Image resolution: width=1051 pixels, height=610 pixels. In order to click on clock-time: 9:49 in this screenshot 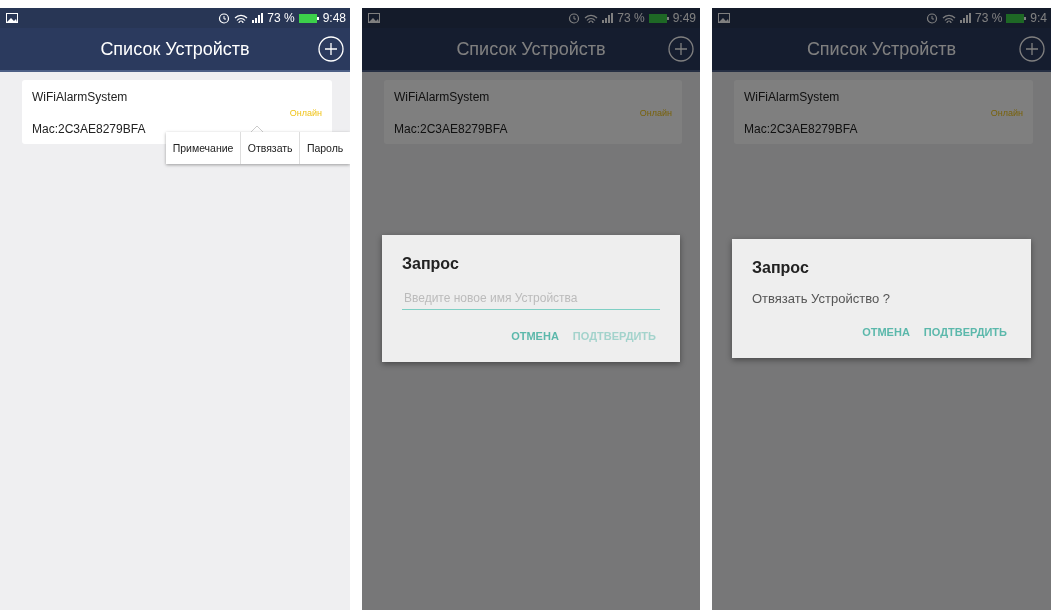, I will do `click(684, 18)`.